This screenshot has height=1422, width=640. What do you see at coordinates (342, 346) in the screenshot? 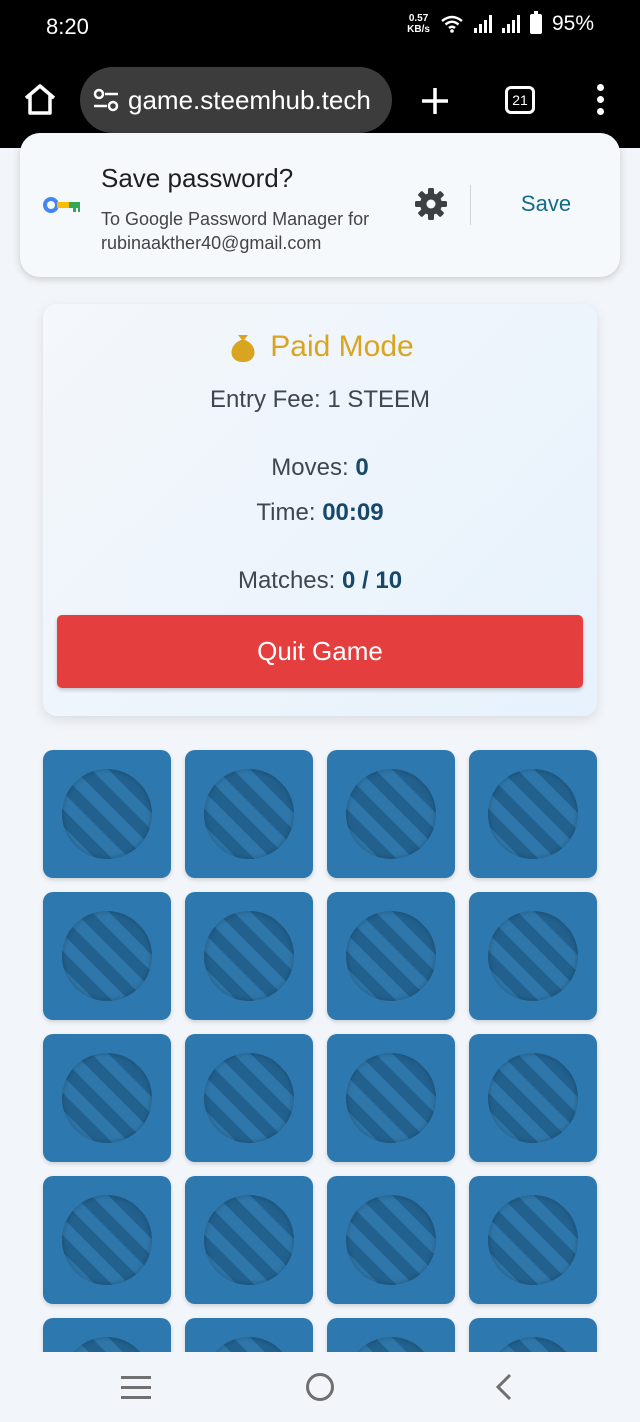
I see `mode-title: Paid Mode` at bounding box center [342, 346].